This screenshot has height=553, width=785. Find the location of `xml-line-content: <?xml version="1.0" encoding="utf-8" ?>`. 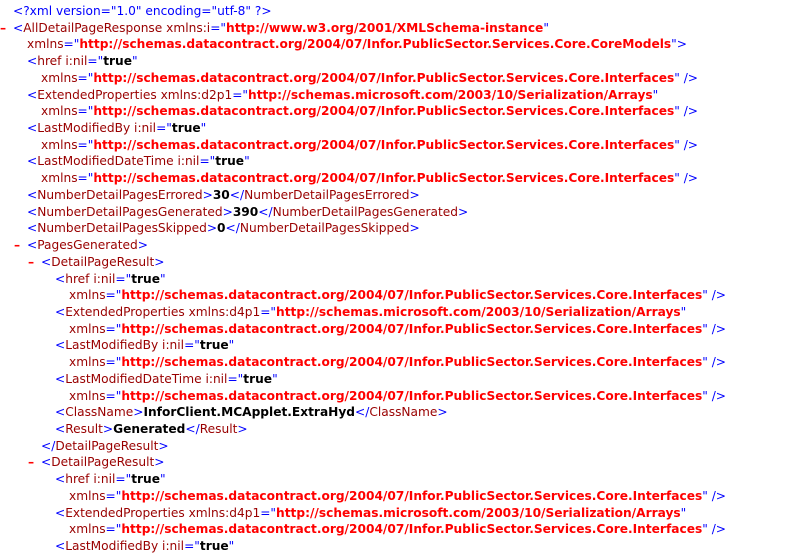

xml-line-content: <?xml version="1.0" encoding="utf-8" ?> is located at coordinates (142, 11).